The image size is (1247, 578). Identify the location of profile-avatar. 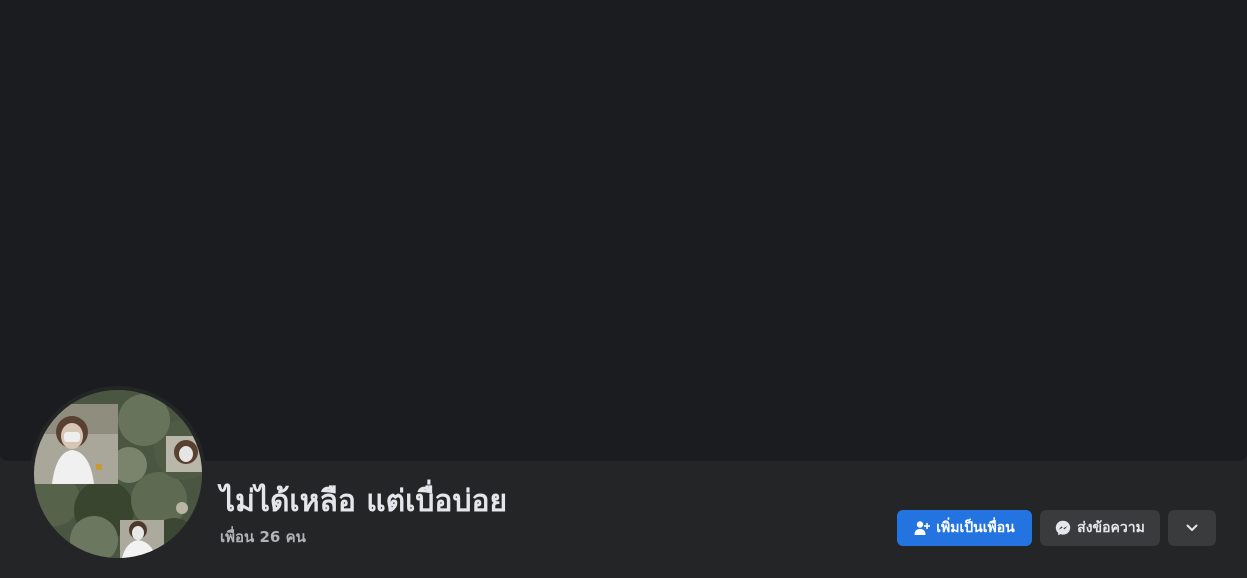
(118, 474).